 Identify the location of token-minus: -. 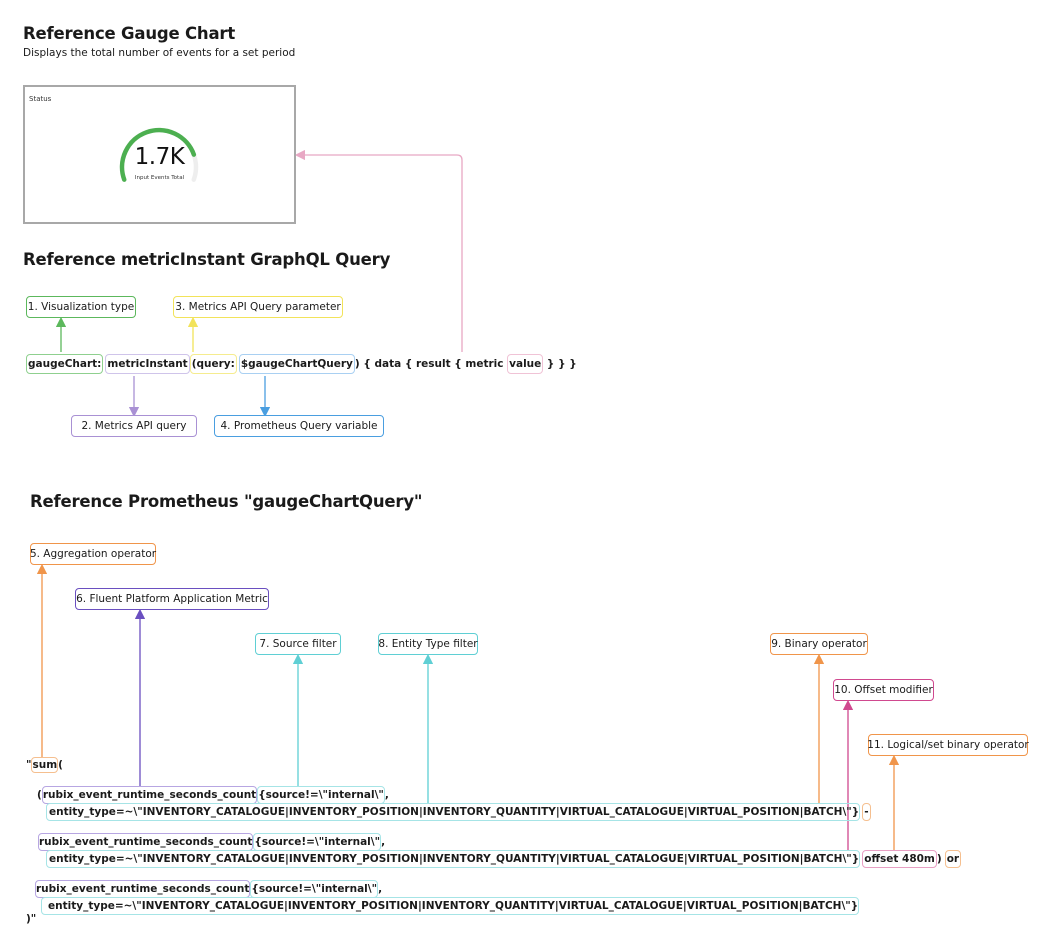
(866, 812).